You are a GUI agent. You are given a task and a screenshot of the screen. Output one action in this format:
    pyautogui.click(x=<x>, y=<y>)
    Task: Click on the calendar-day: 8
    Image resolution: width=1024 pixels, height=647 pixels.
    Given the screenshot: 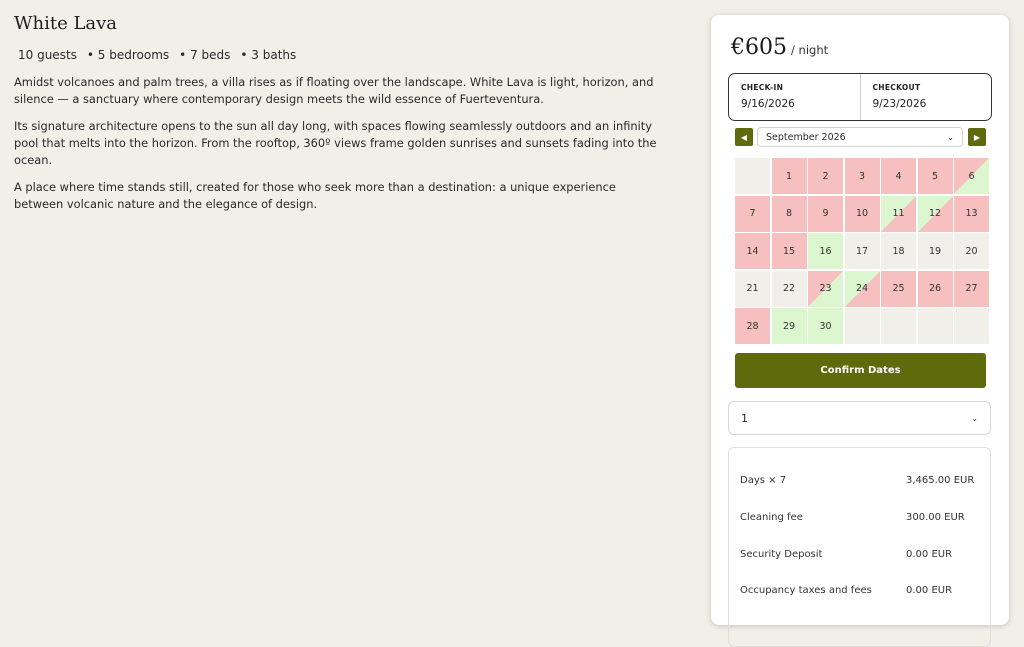 What is the action you would take?
    pyautogui.click(x=789, y=213)
    